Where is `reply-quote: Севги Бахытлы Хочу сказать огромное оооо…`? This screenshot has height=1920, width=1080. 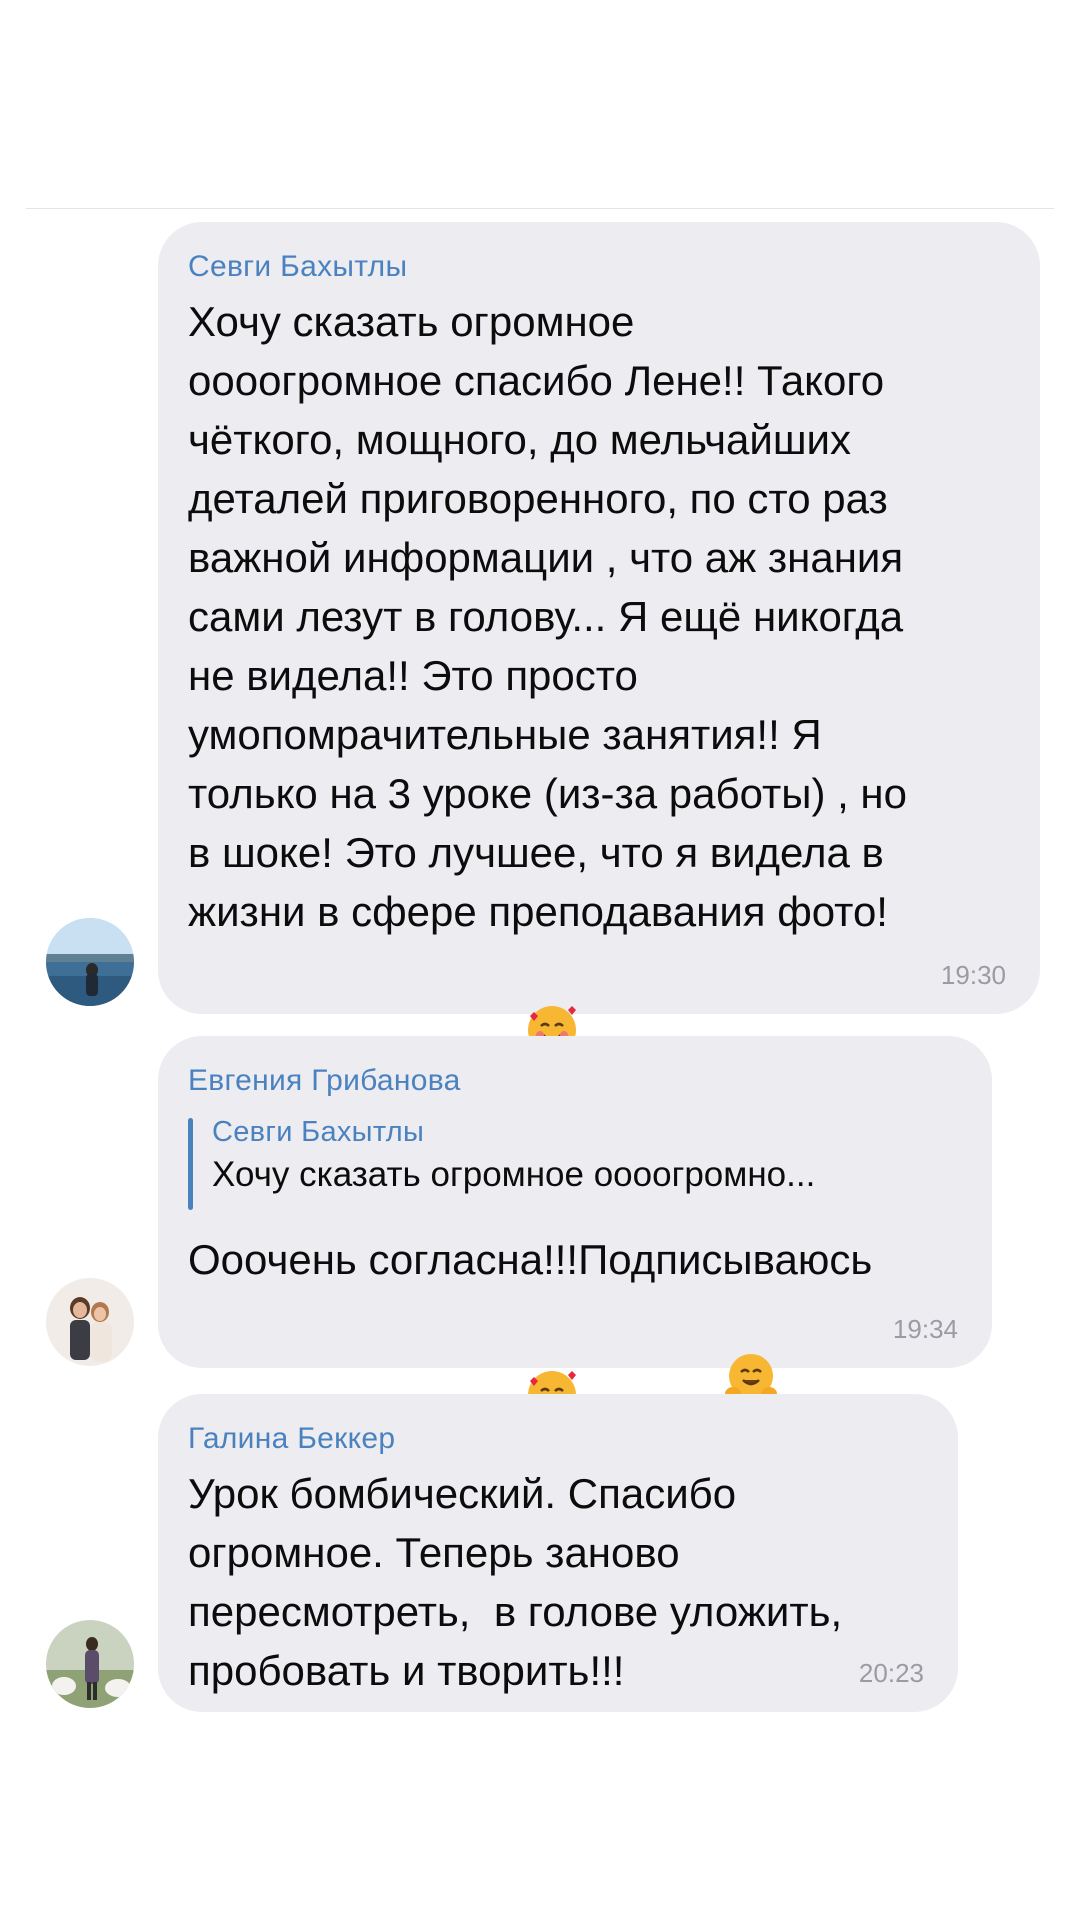
reply-quote: Севги Бахытлы Хочу сказать огромное оооо… is located at coordinates (573, 1162).